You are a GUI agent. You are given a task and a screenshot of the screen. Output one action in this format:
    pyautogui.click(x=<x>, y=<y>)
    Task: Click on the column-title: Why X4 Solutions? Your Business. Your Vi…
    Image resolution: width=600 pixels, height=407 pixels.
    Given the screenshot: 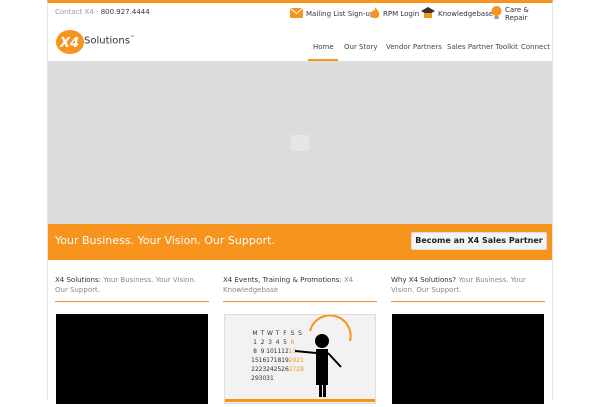 What is the action you would take?
    pyautogui.click(x=468, y=288)
    